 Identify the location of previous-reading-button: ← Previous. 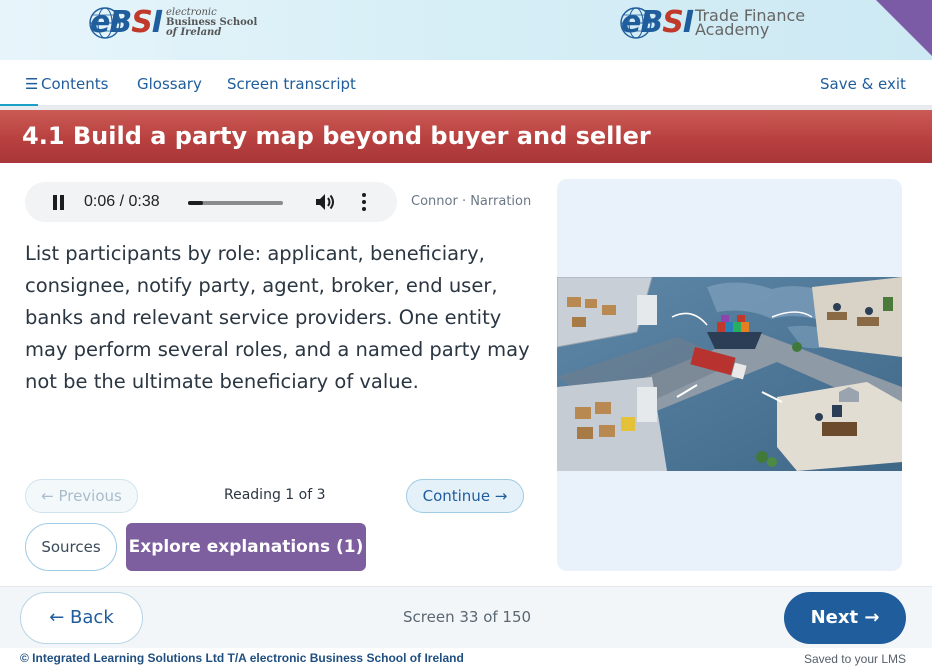
(81, 496).